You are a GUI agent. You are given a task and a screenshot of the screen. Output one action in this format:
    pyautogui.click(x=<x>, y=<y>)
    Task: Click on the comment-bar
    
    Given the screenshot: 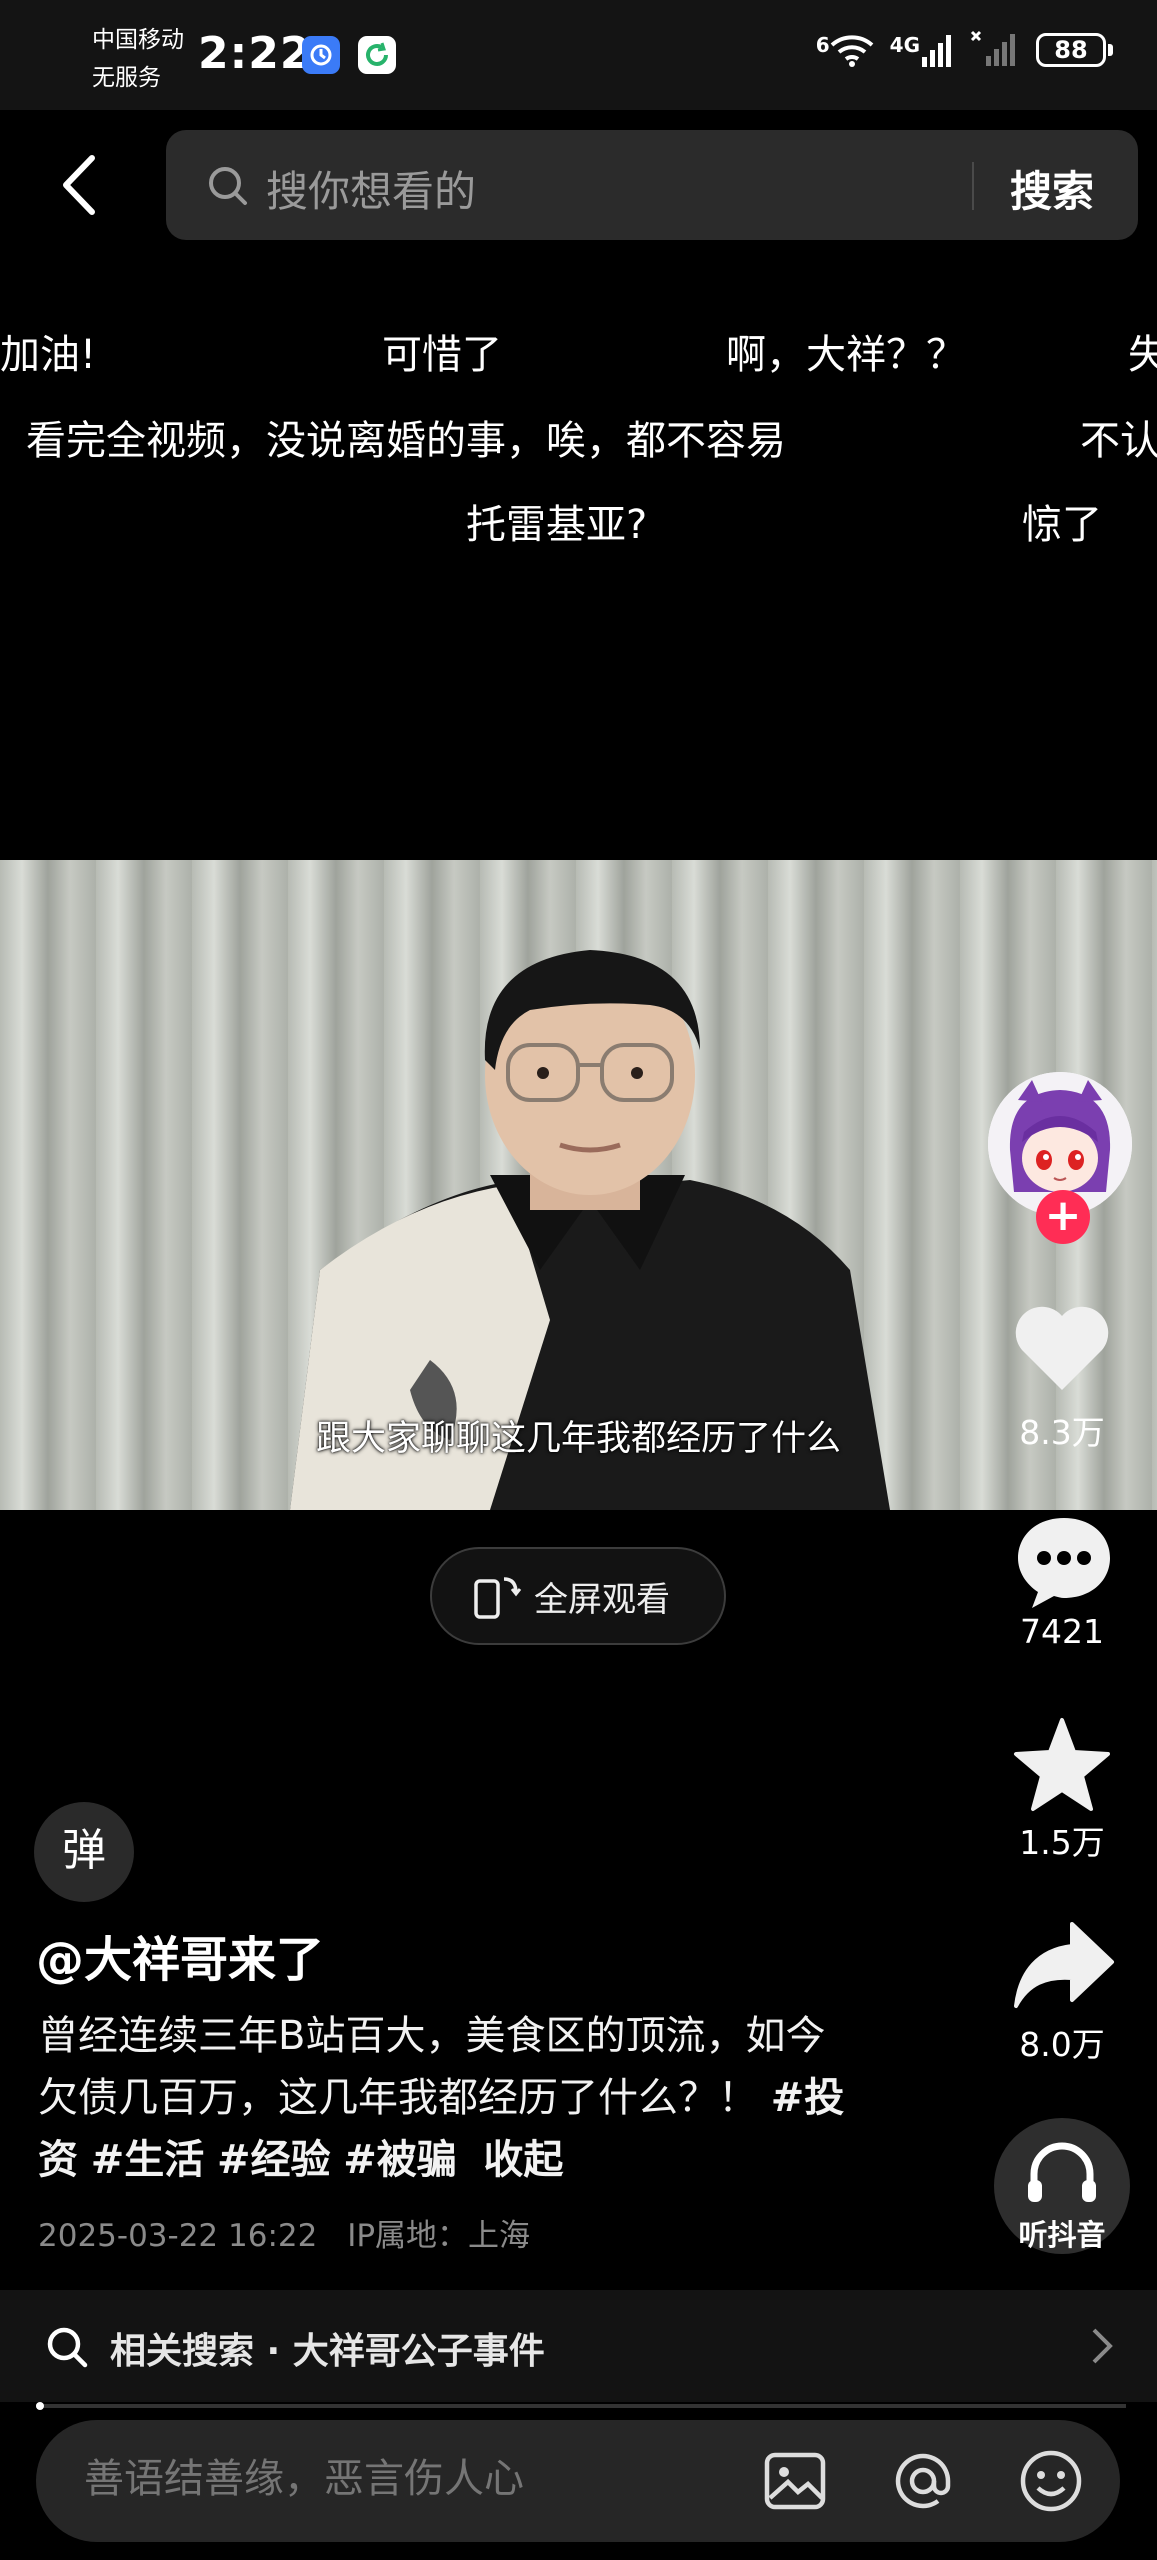 What is the action you would take?
    pyautogui.click(x=578, y=2481)
    